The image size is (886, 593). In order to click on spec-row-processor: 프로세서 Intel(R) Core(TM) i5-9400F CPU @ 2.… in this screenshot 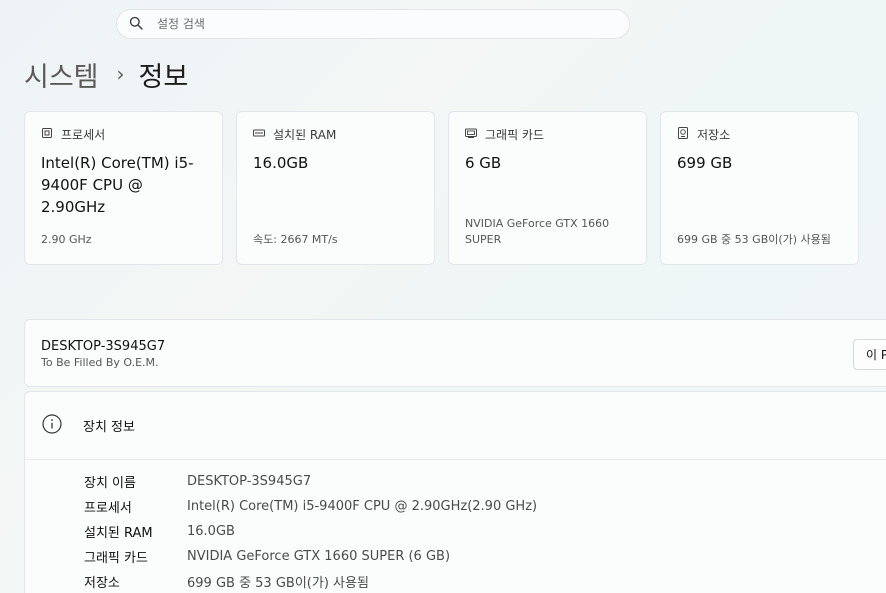, I will do `click(455, 506)`.